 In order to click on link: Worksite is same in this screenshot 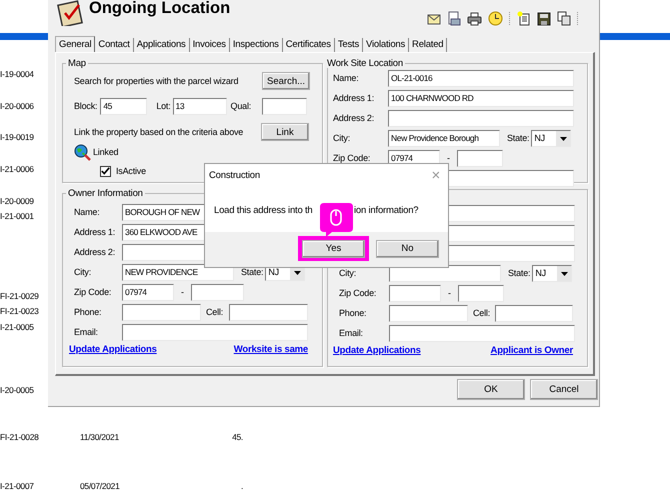, I will do `click(271, 349)`.